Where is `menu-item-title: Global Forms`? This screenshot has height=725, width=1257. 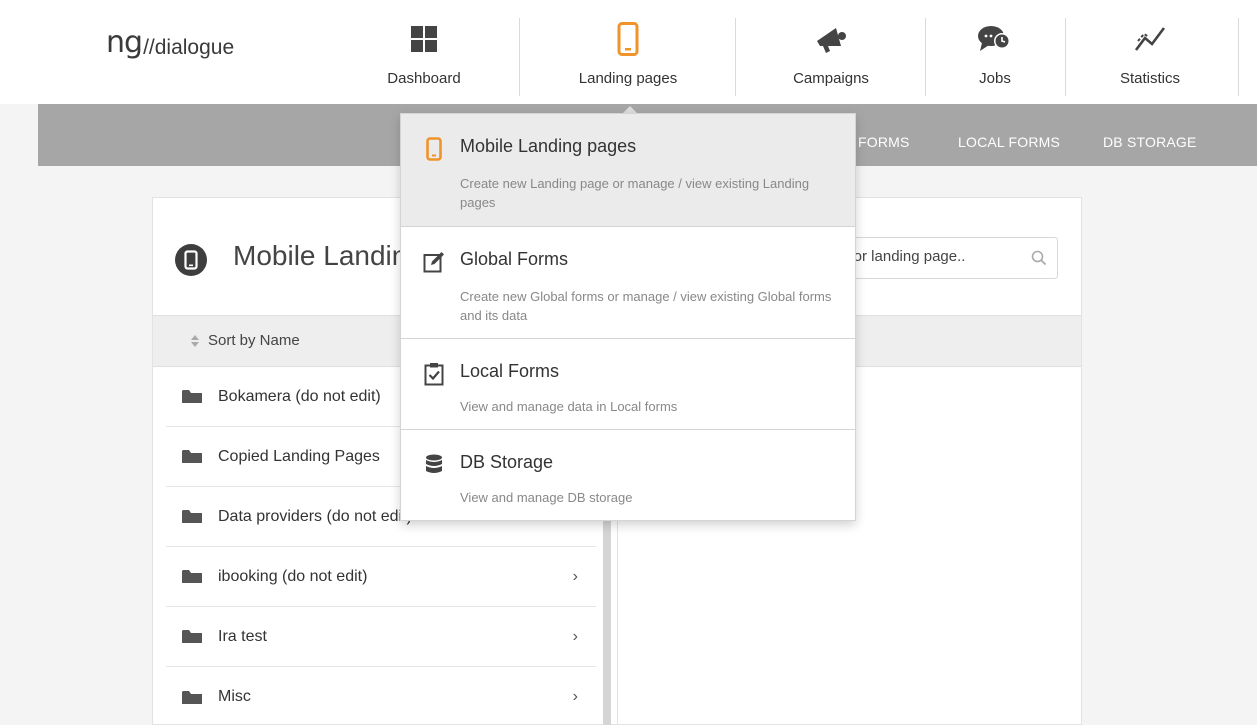
menu-item-title: Global Forms is located at coordinates (514, 259).